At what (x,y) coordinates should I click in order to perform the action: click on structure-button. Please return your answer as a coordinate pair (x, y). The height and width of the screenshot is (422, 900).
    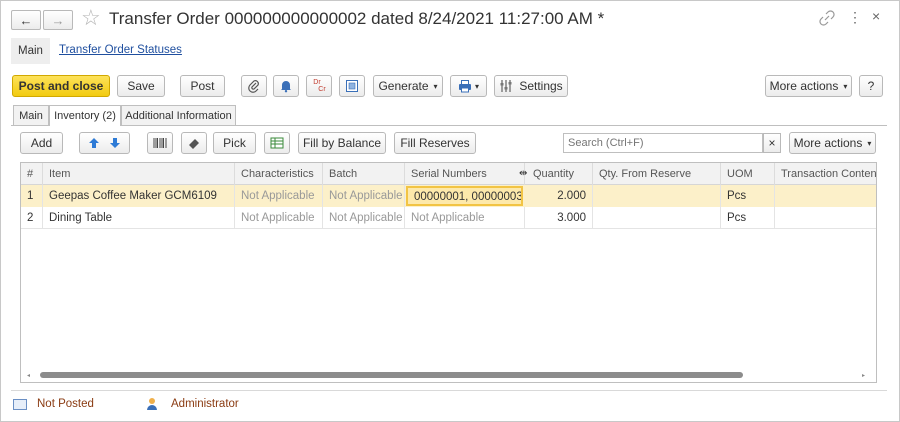
    Looking at the image, I should click on (352, 86).